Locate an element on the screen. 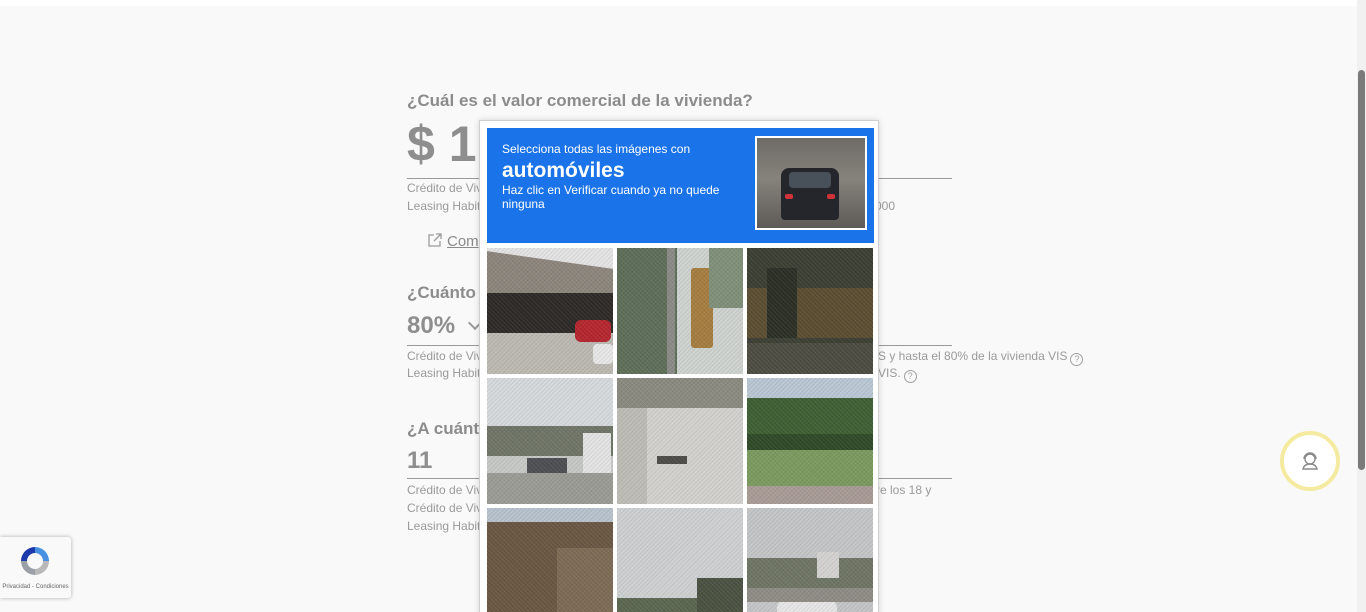  chat-support-button is located at coordinates (1310, 461).